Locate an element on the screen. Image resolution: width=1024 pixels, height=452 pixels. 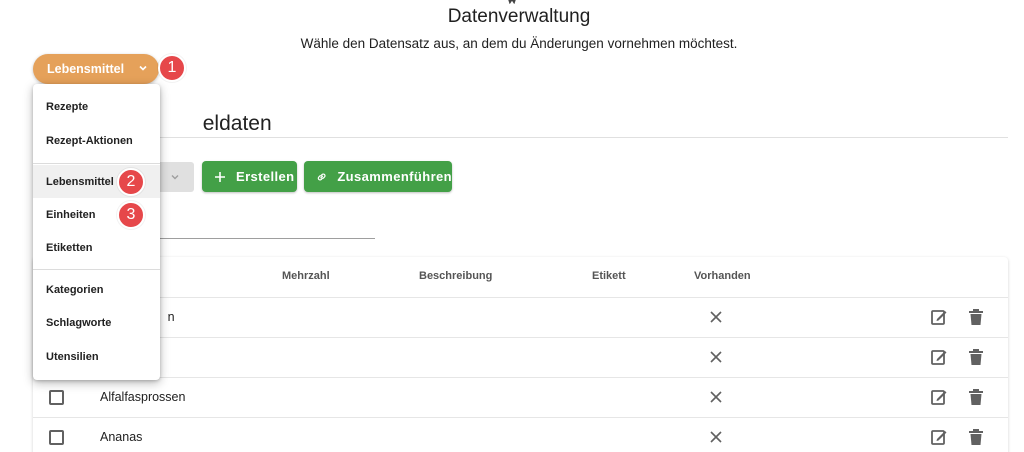
callout-badge-3: 3 is located at coordinates (131, 215).